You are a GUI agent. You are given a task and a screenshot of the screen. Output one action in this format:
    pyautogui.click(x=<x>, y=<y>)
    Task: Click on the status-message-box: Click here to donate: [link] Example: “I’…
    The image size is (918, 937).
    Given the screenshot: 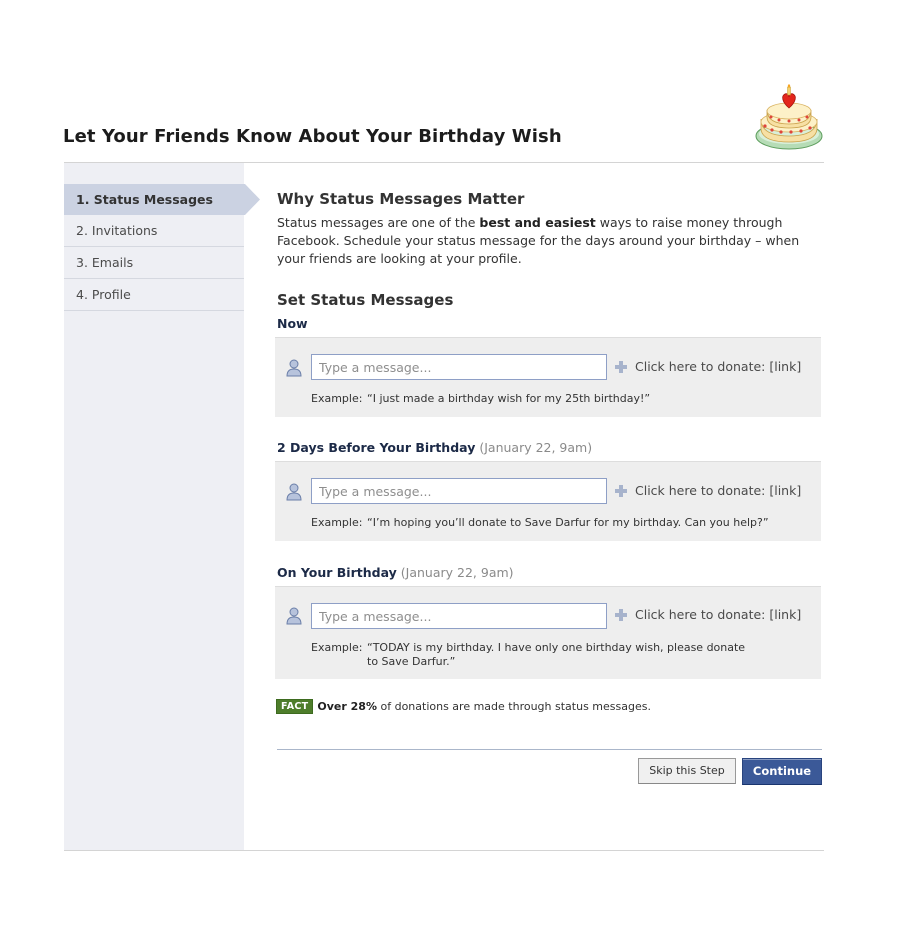 What is the action you would take?
    pyautogui.click(x=548, y=501)
    